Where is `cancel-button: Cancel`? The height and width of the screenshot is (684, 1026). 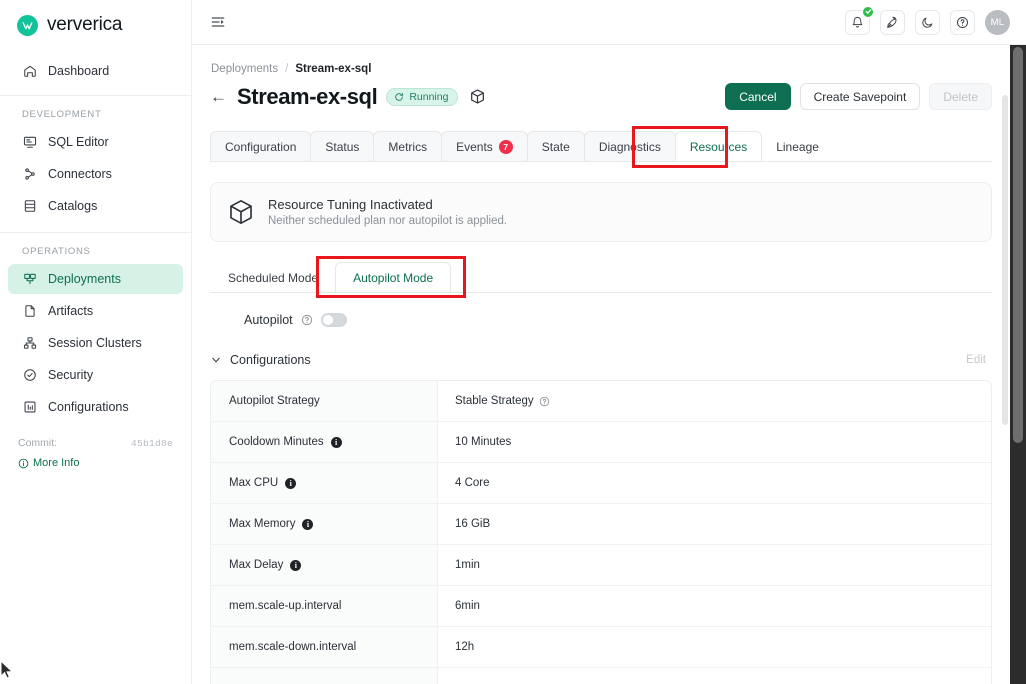
cancel-button: Cancel is located at coordinates (758, 96).